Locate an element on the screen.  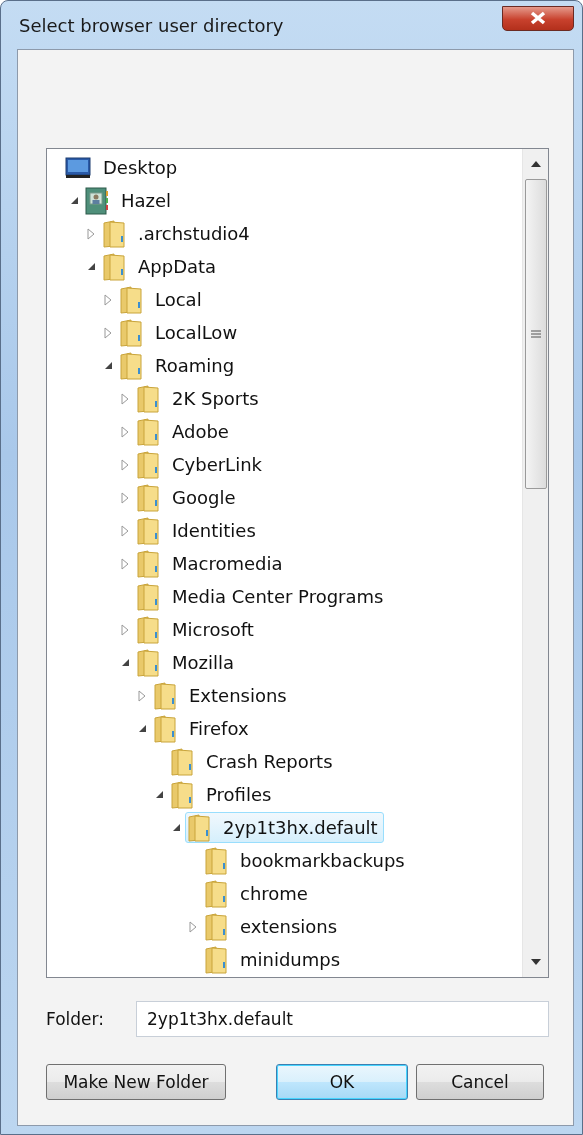
tree-item: .archstudio4 is located at coordinates (170, 233).